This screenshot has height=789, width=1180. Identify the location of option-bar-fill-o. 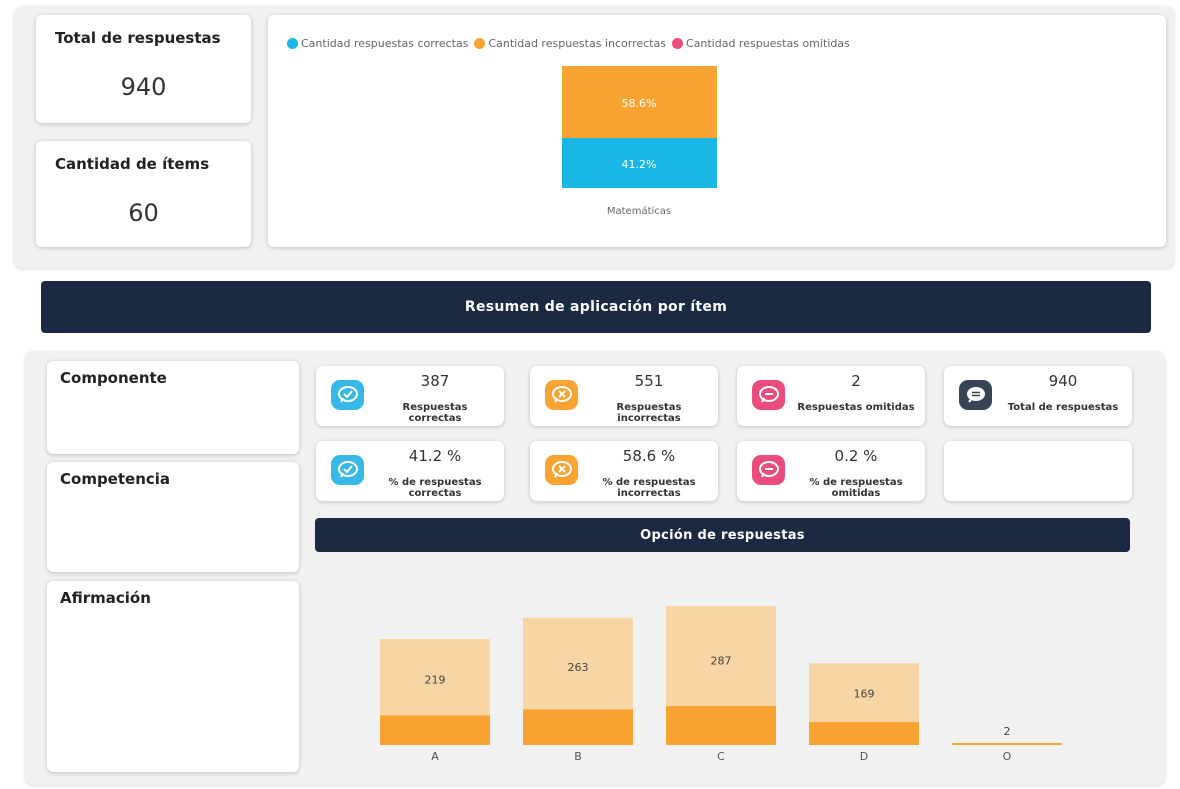
(1007, 744).